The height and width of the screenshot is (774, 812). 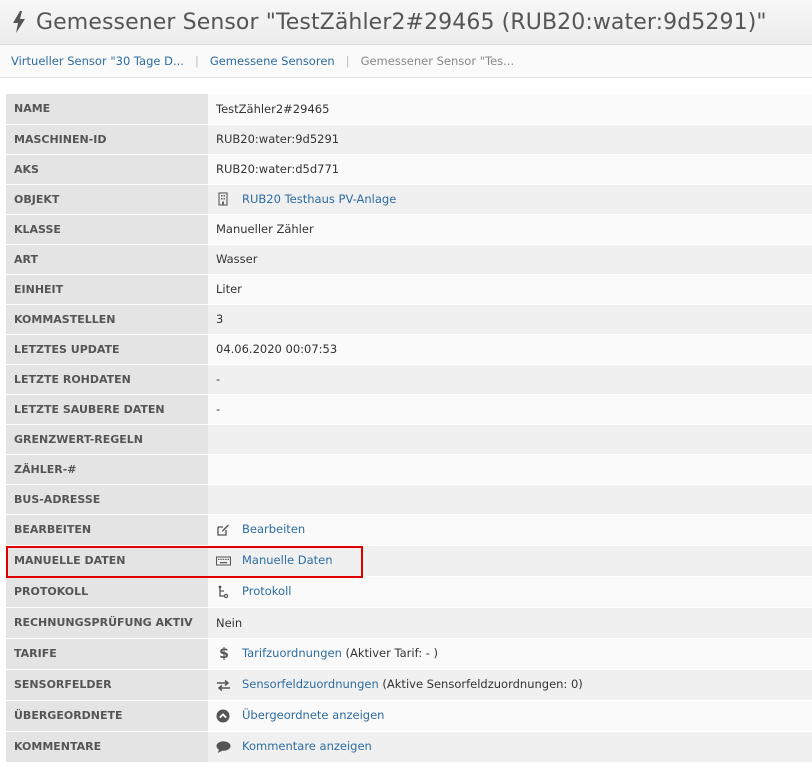 What do you see at coordinates (107, 139) in the screenshot?
I see `row-label-maschinen-id: MASCHINEN-ID` at bounding box center [107, 139].